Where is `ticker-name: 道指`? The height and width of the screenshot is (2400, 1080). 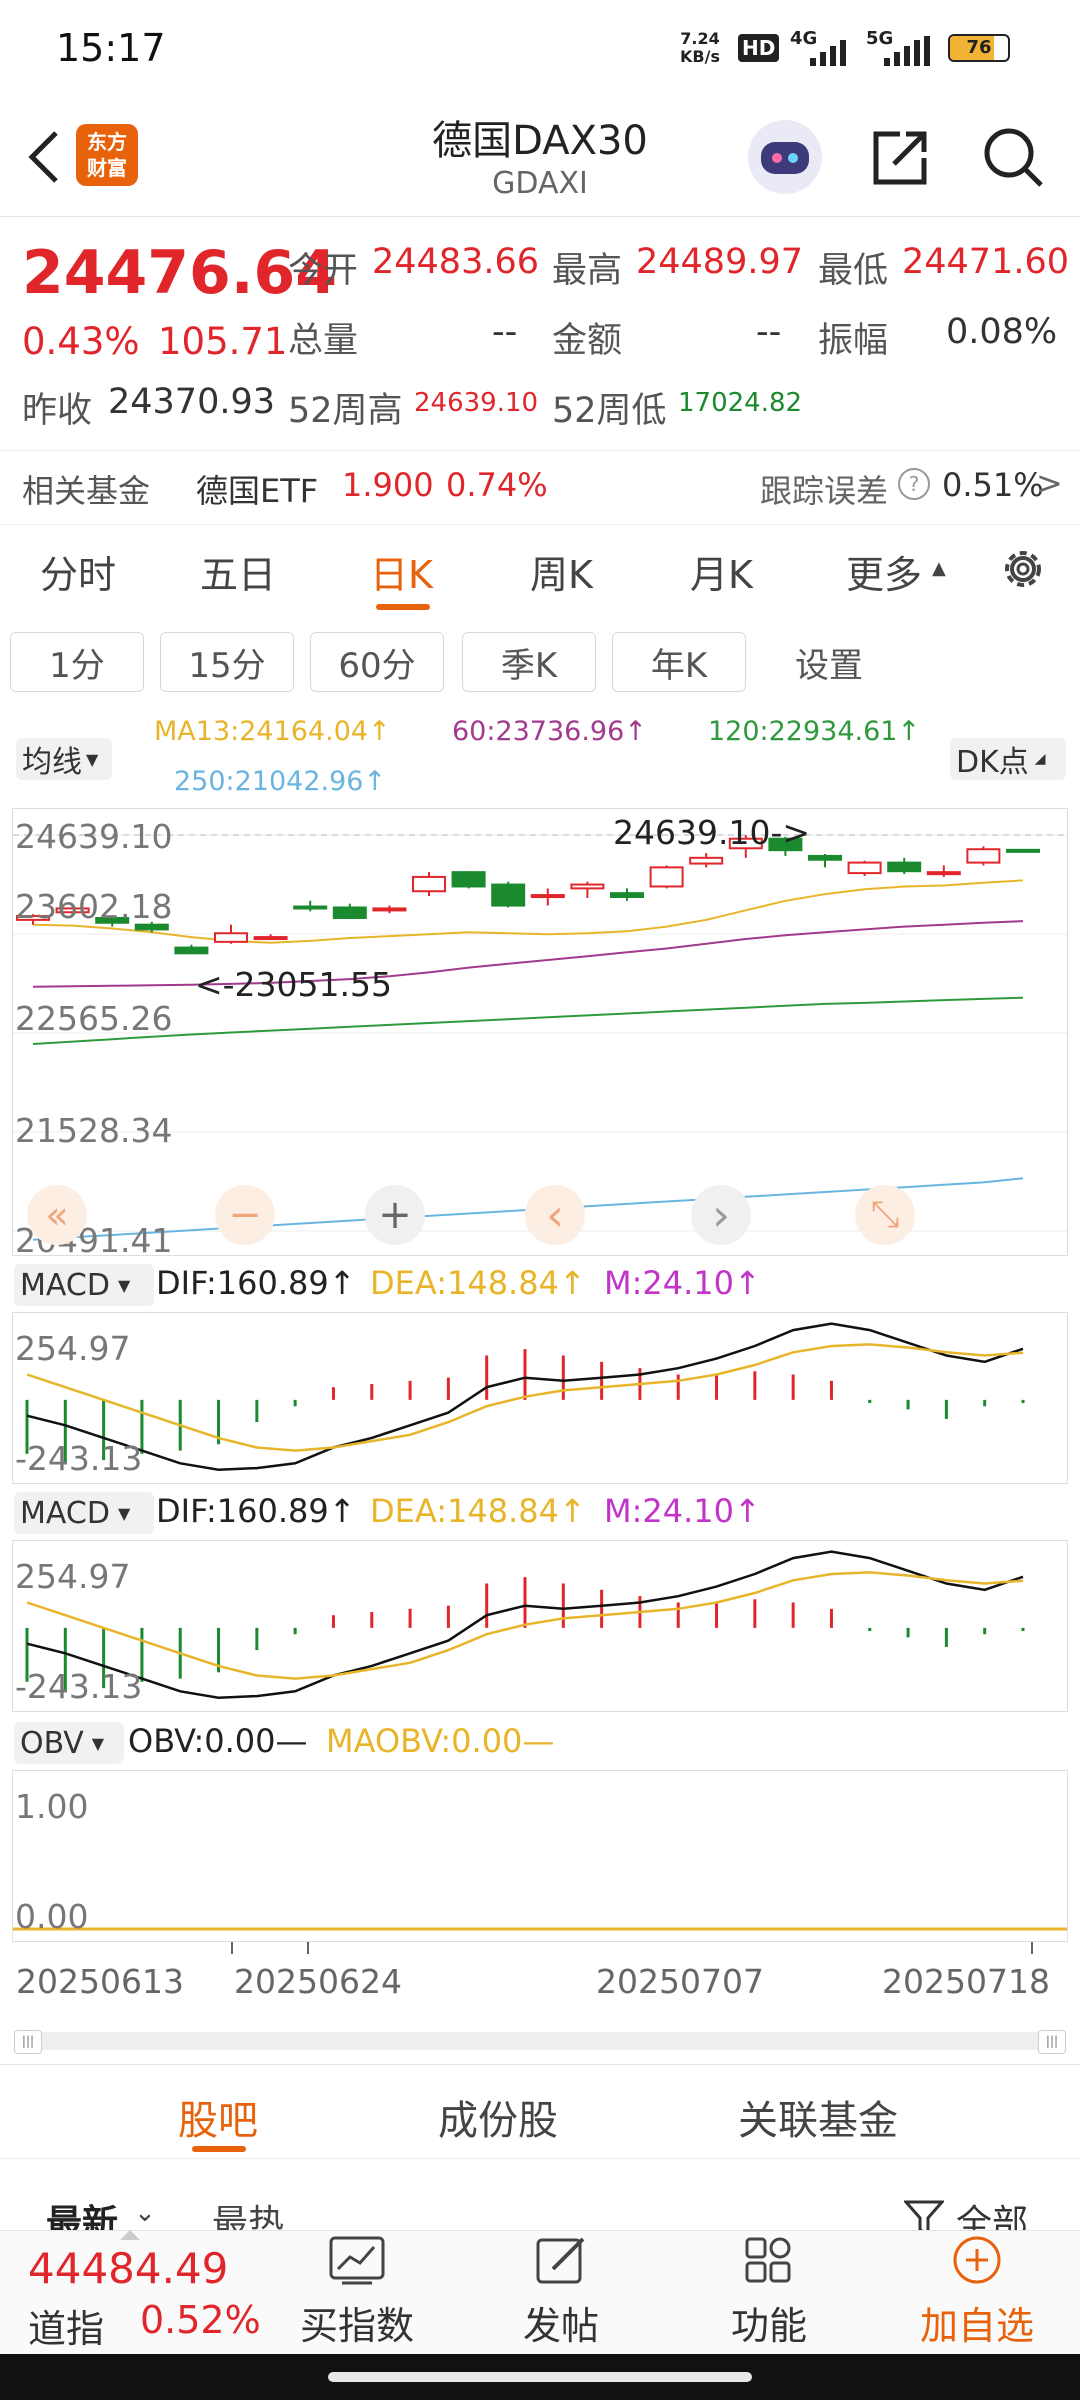 ticker-name: 道指 is located at coordinates (66, 2329).